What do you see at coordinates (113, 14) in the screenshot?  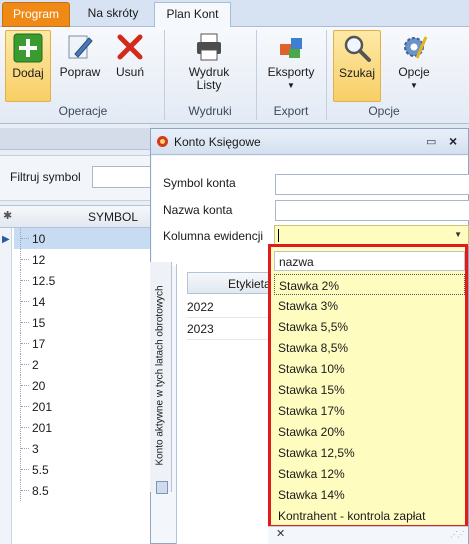 I see `tab-na-skroty: Na skróty` at bounding box center [113, 14].